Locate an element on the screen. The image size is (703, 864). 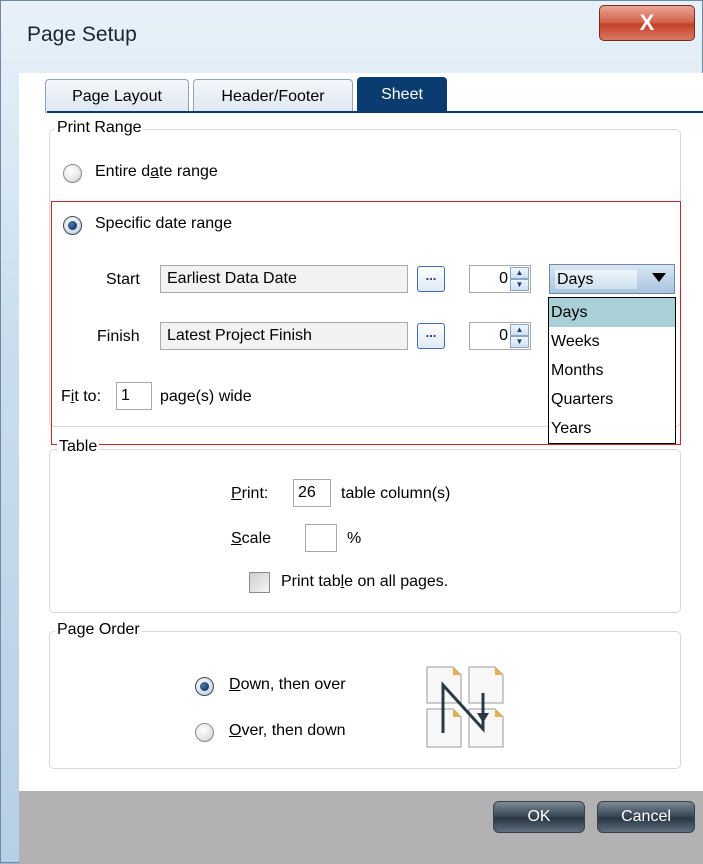
entire-date-range-radio is located at coordinates (72, 173).